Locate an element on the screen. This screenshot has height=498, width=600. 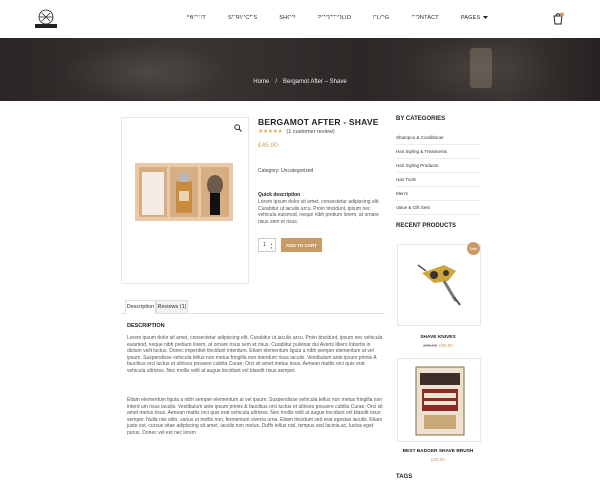
stepper-arrows-icon: ▲ ▼ is located at coordinates (271, 246).